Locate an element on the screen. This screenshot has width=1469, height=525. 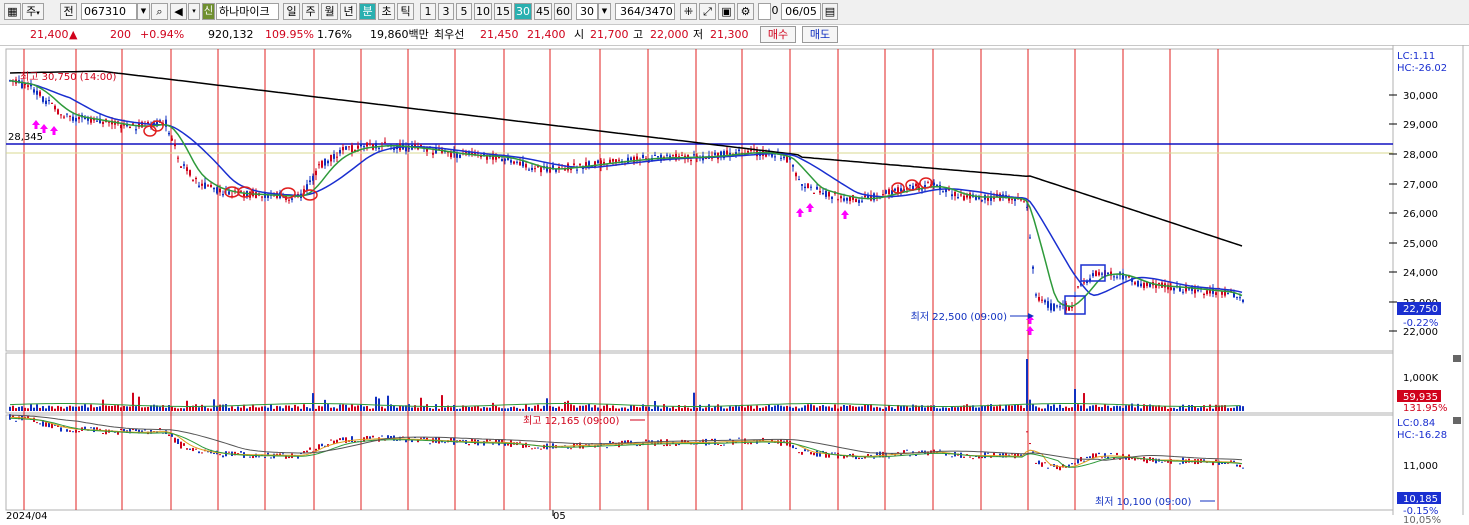
type-dropdown: 주▾ is located at coordinates (33, 11).